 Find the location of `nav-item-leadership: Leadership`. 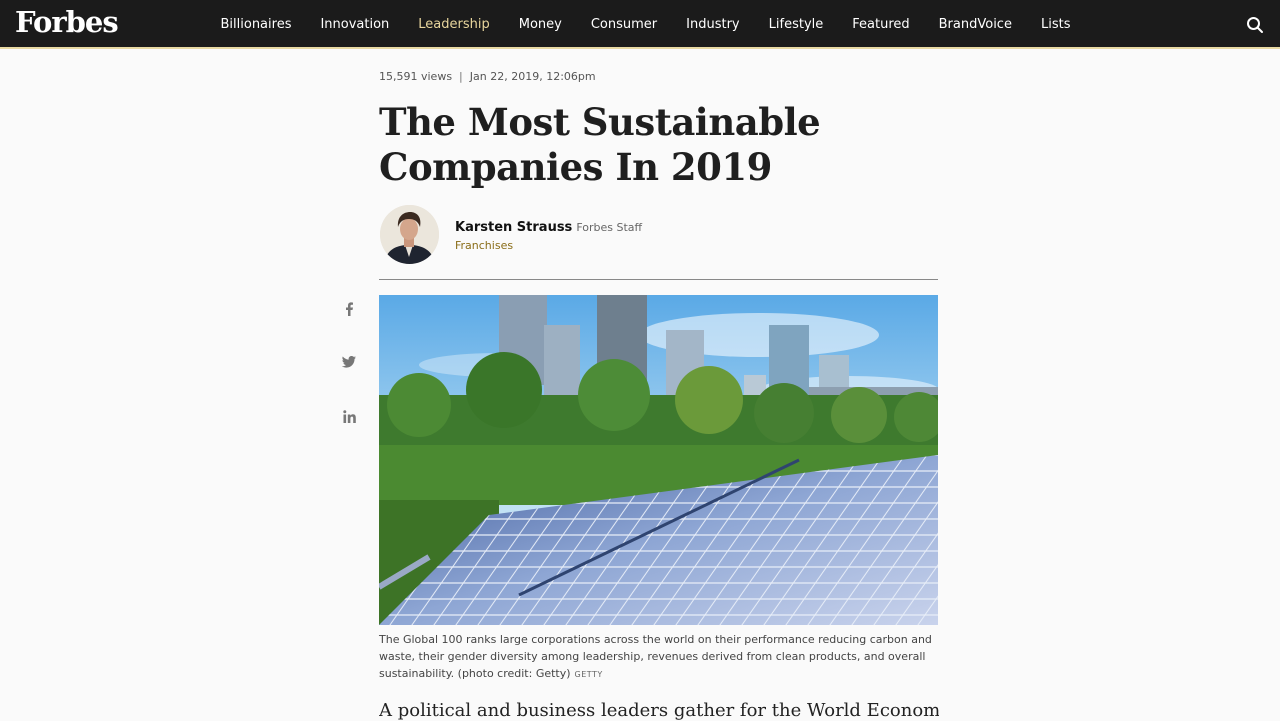

nav-item-leadership: Leadership is located at coordinates (454, 24).